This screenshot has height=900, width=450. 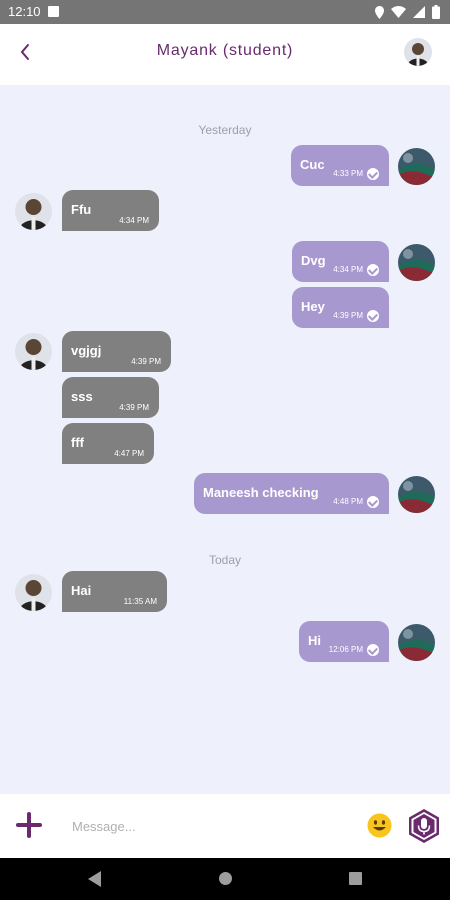 I want to click on location-icon, so click(x=379, y=12).